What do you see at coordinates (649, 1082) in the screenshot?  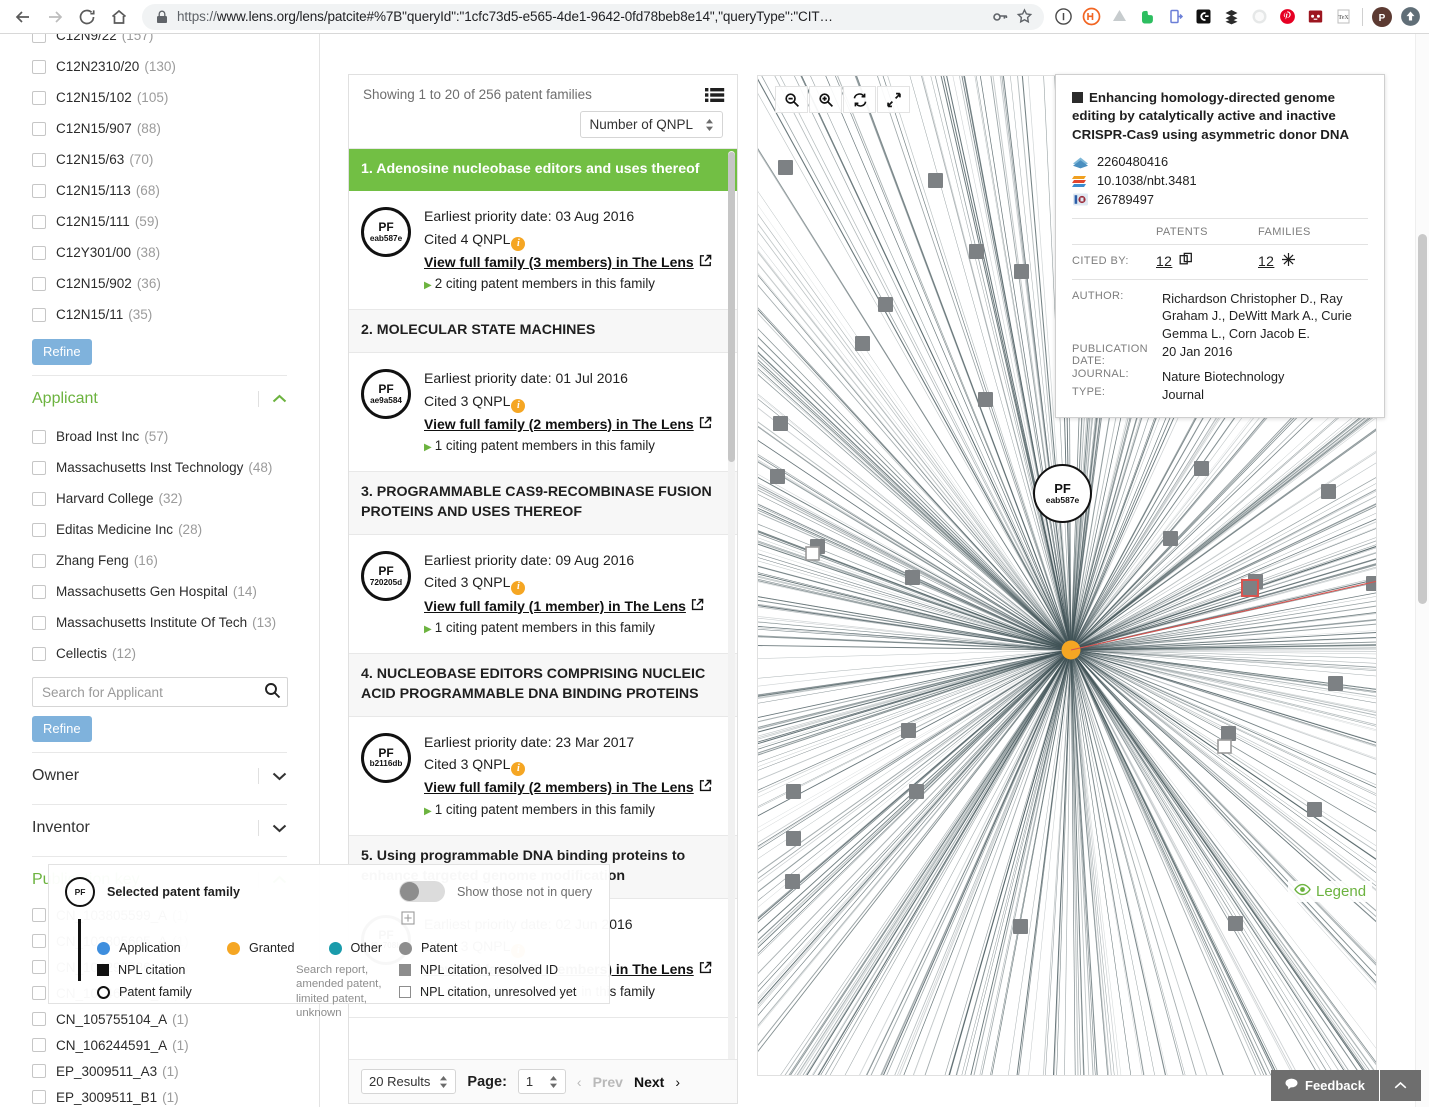 I see `next-page-link: Next` at bounding box center [649, 1082].